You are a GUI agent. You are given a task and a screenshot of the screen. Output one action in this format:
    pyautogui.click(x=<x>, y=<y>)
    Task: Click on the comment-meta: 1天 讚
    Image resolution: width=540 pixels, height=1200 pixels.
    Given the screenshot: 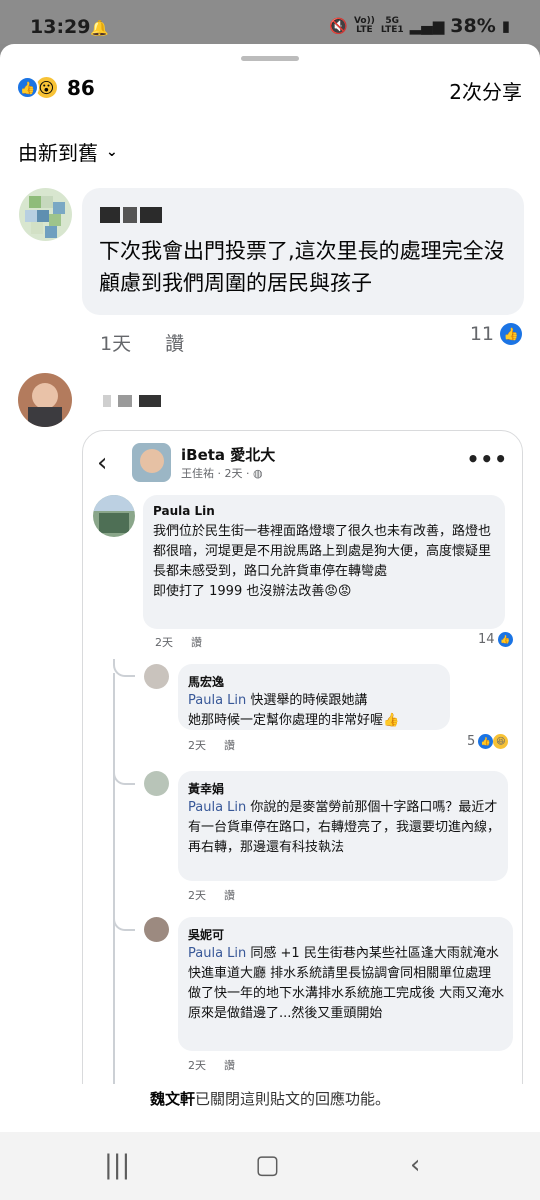 What is the action you would take?
    pyautogui.click(x=142, y=342)
    